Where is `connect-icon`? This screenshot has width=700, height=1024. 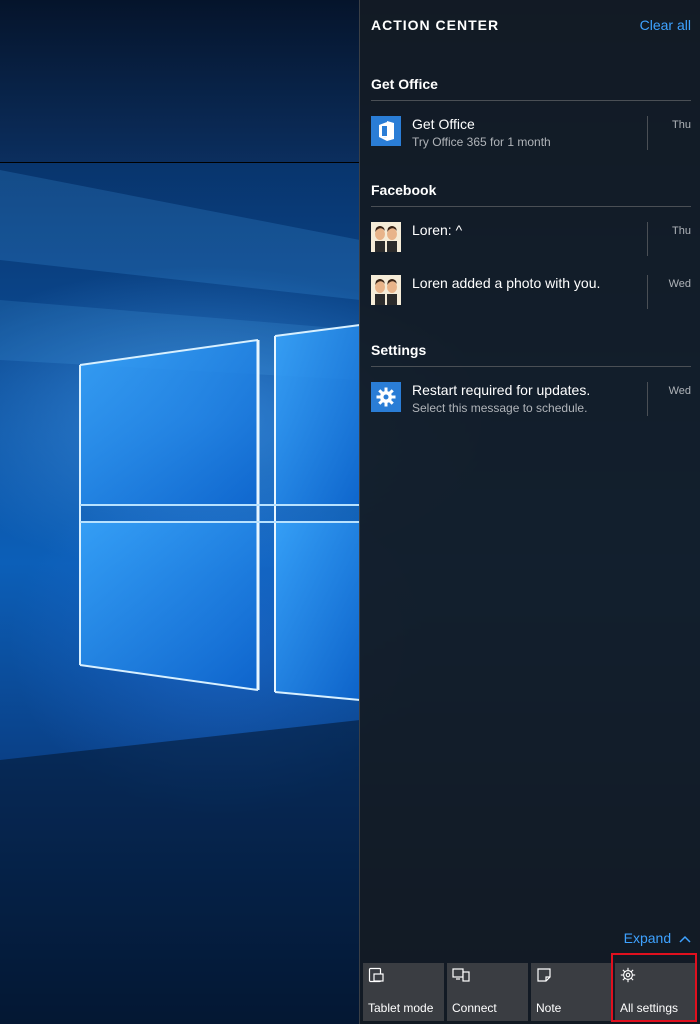
connect-icon is located at coordinates (461, 975).